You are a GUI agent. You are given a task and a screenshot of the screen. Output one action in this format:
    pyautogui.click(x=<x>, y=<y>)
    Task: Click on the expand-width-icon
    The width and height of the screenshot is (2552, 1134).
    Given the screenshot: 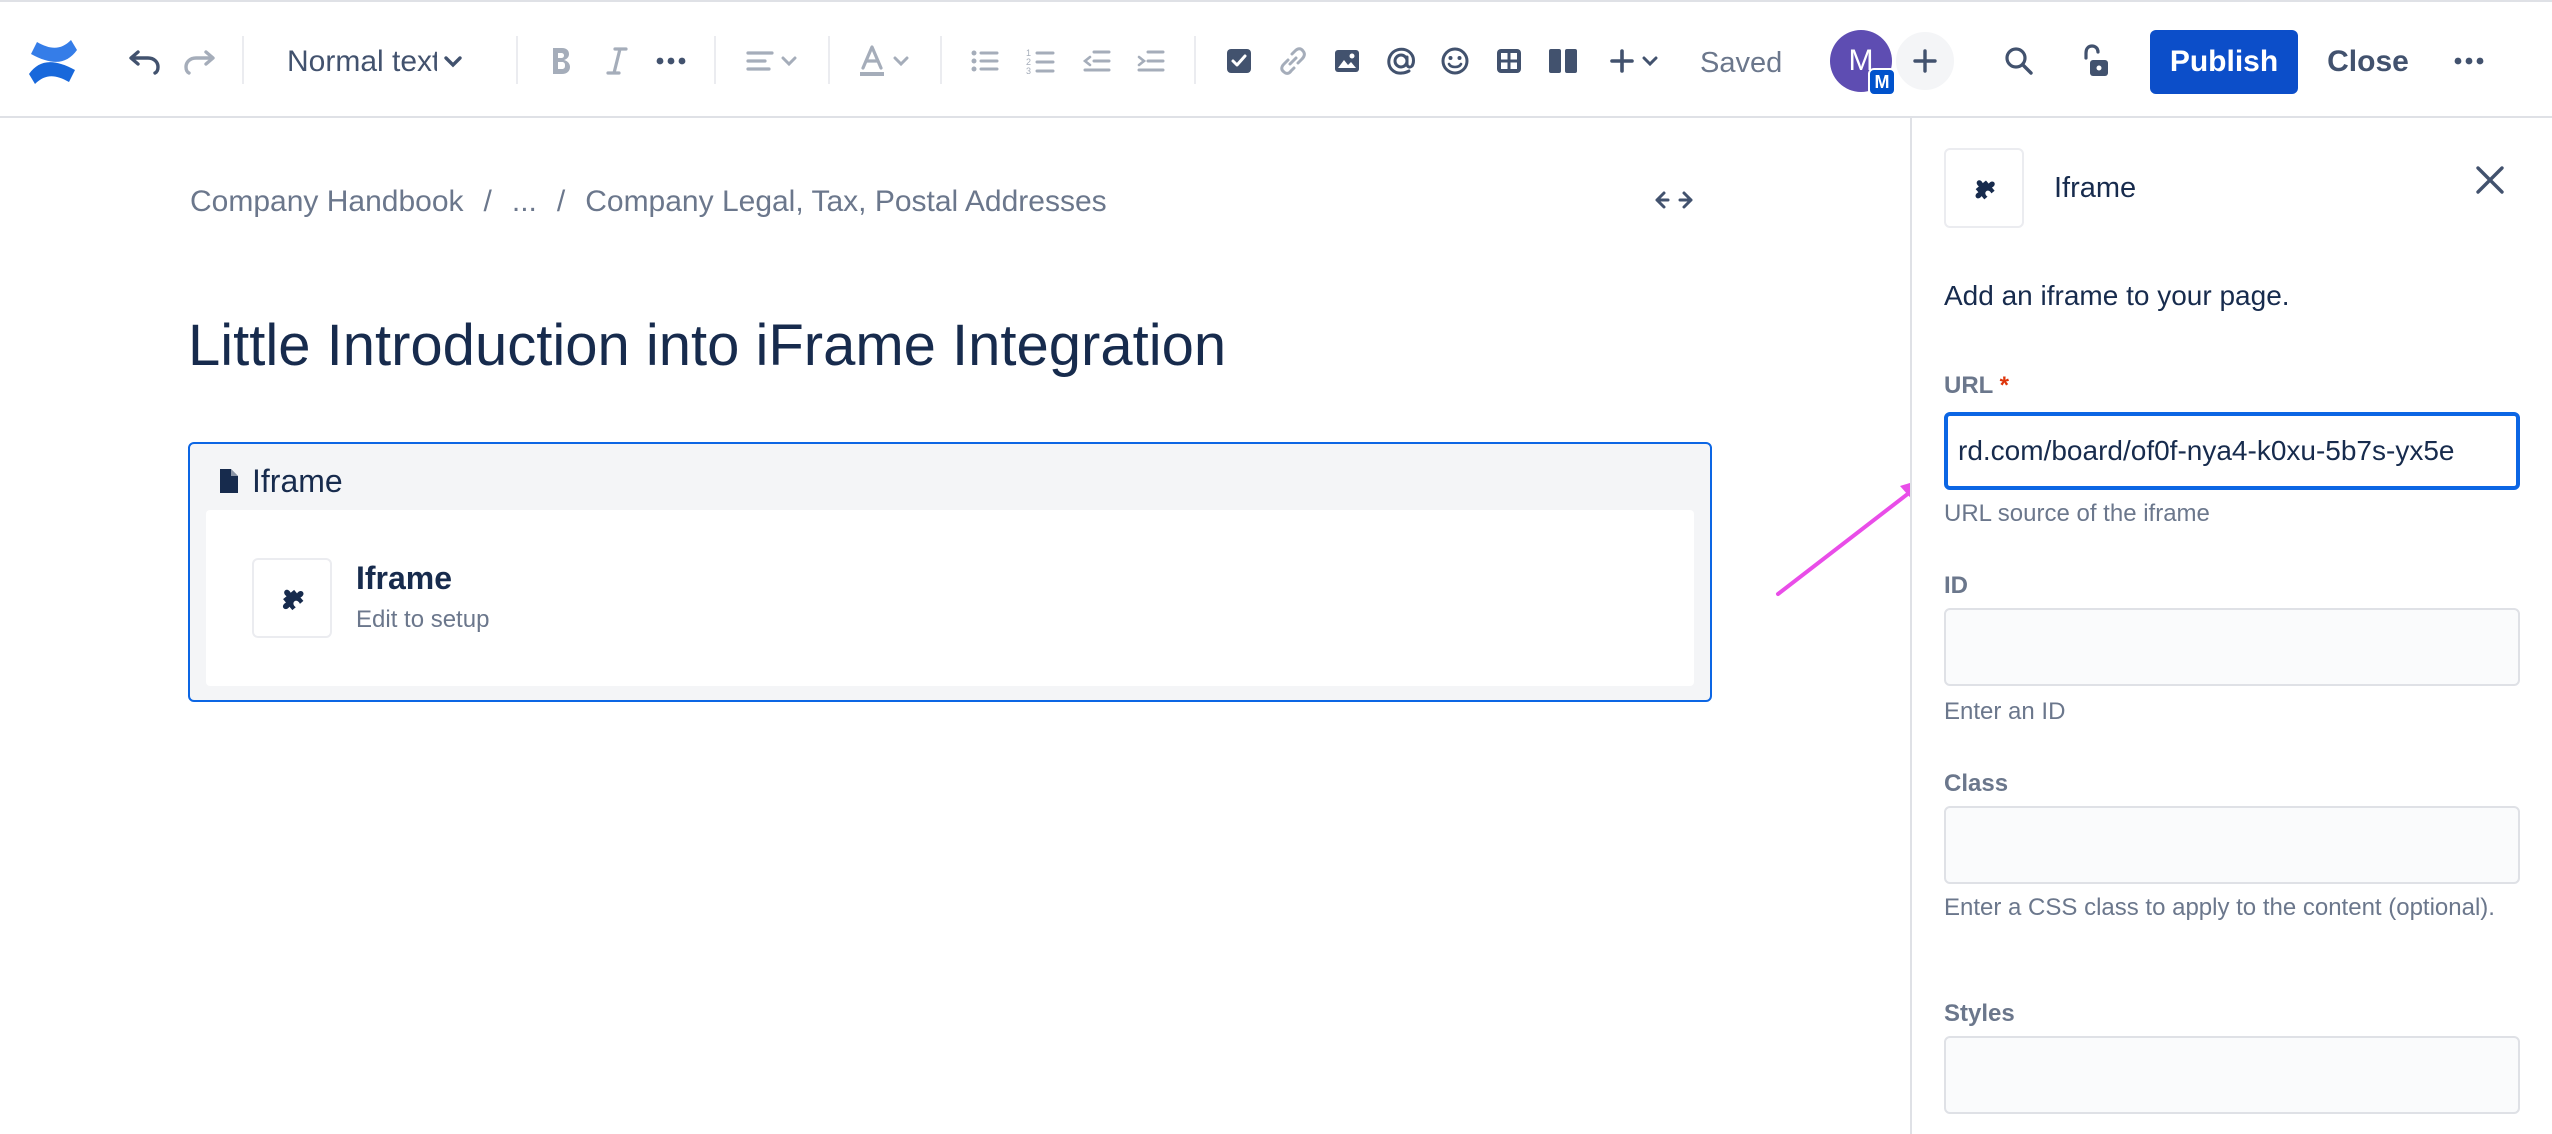 What is the action you would take?
    pyautogui.click(x=1674, y=200)
    